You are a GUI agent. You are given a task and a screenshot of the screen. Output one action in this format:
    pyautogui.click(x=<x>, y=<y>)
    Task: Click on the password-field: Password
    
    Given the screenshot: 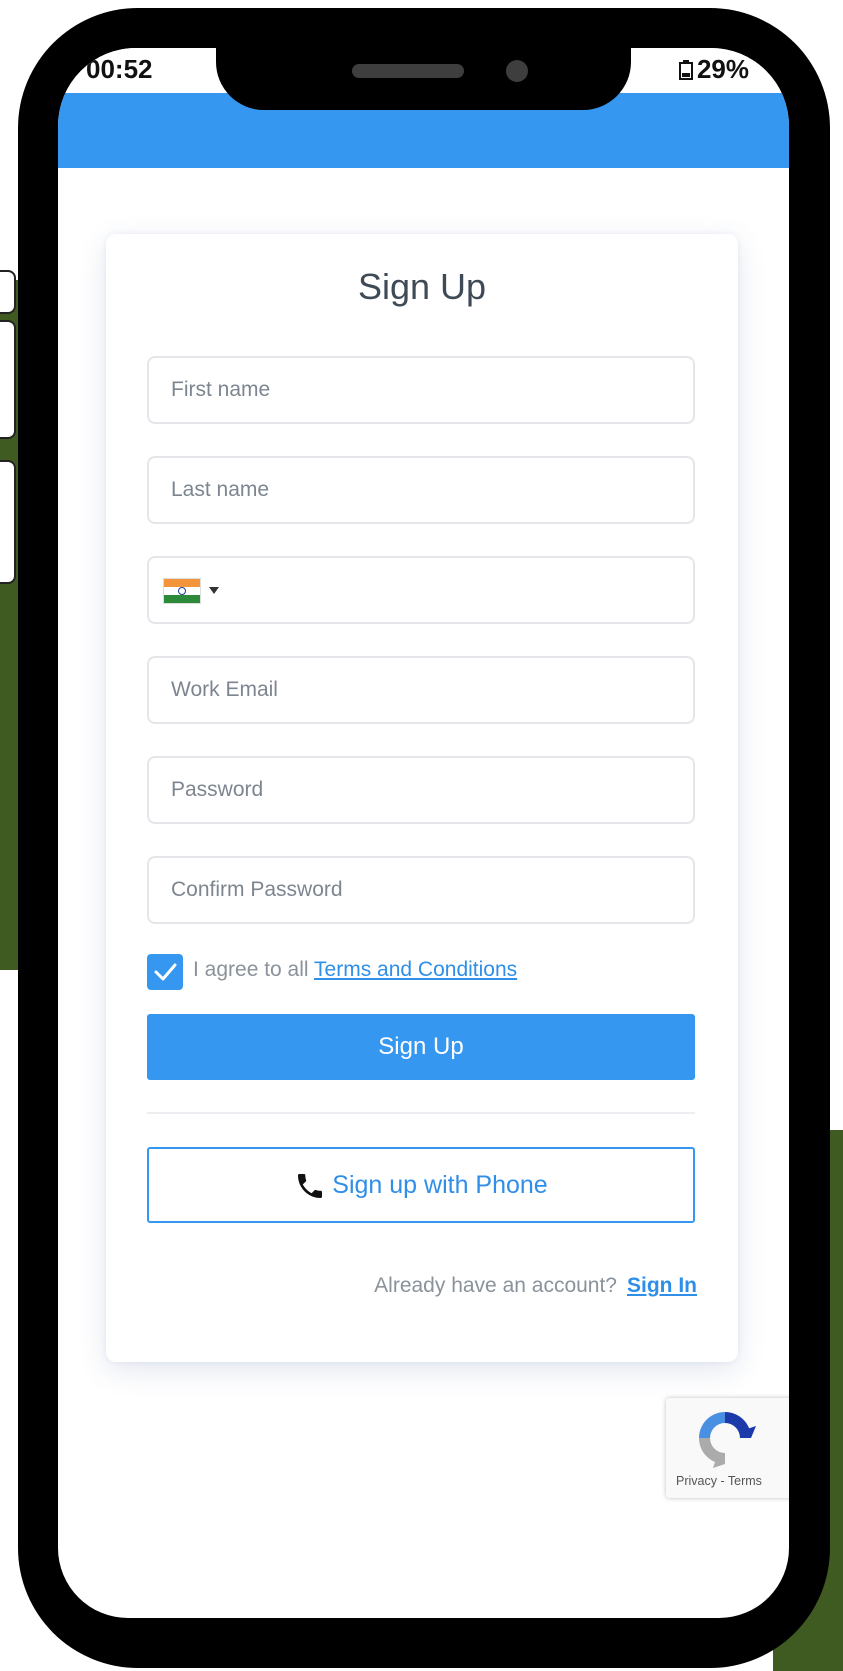 What is the action you would take?
    pyautogui.click(x=421, y=790)
    